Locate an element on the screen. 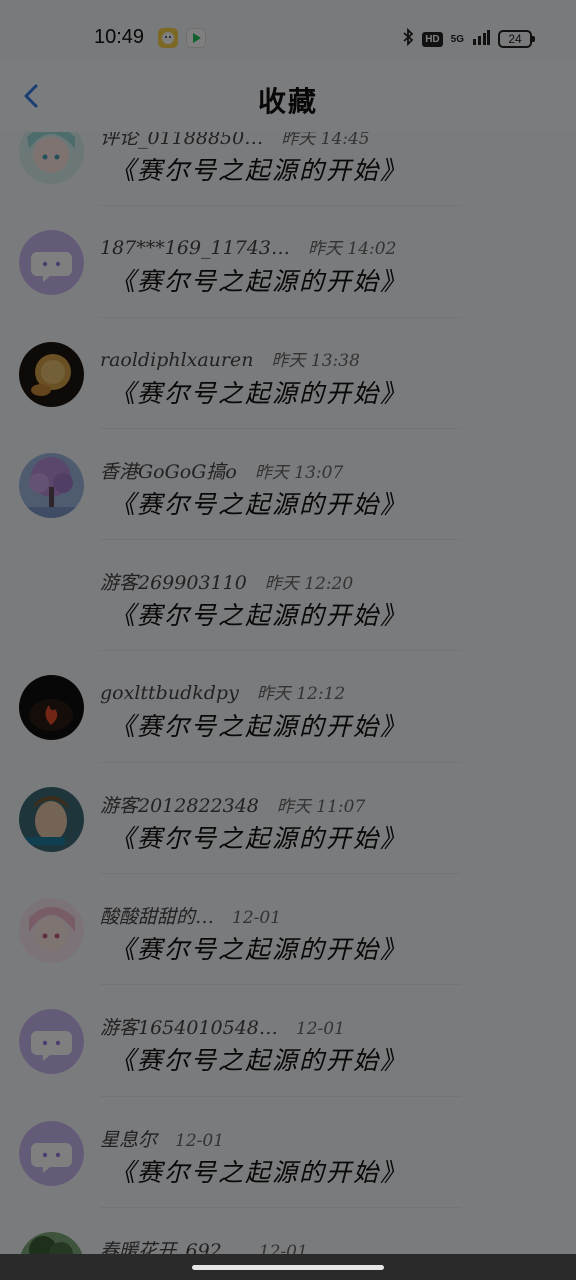 This screenshot has width=576, height=1280. battery-icon: 24 is located at coordinates (516, 39).